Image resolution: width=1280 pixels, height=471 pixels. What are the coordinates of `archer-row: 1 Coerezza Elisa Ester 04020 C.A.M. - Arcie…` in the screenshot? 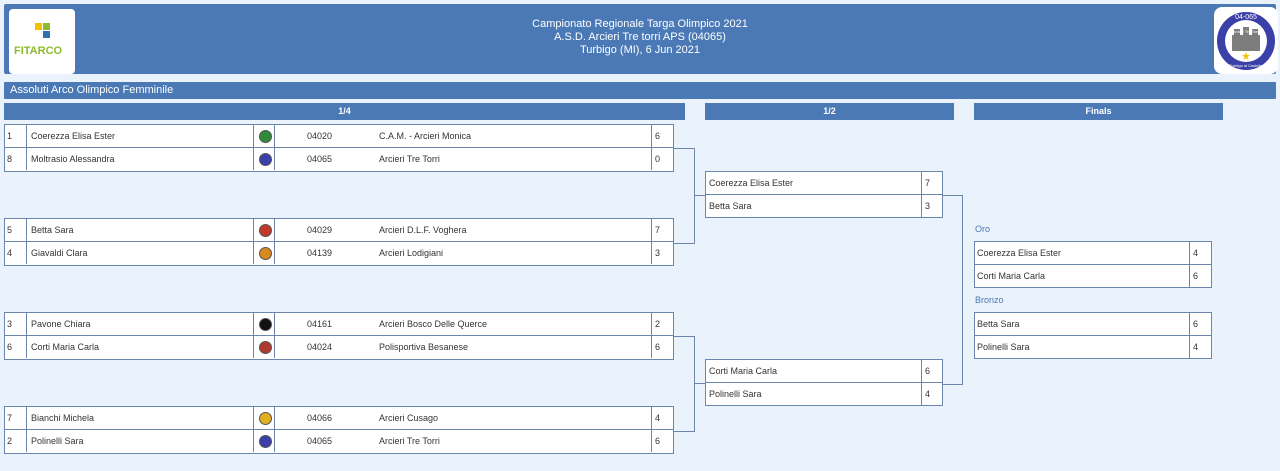 It's located at (339, 136).